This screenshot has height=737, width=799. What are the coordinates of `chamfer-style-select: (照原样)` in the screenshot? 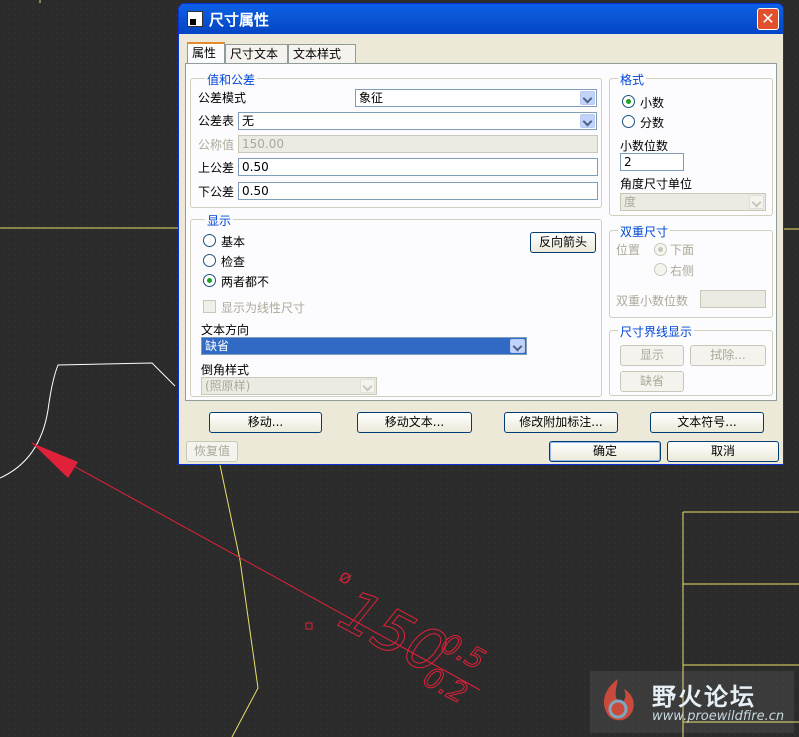 It's located at (289, 386).